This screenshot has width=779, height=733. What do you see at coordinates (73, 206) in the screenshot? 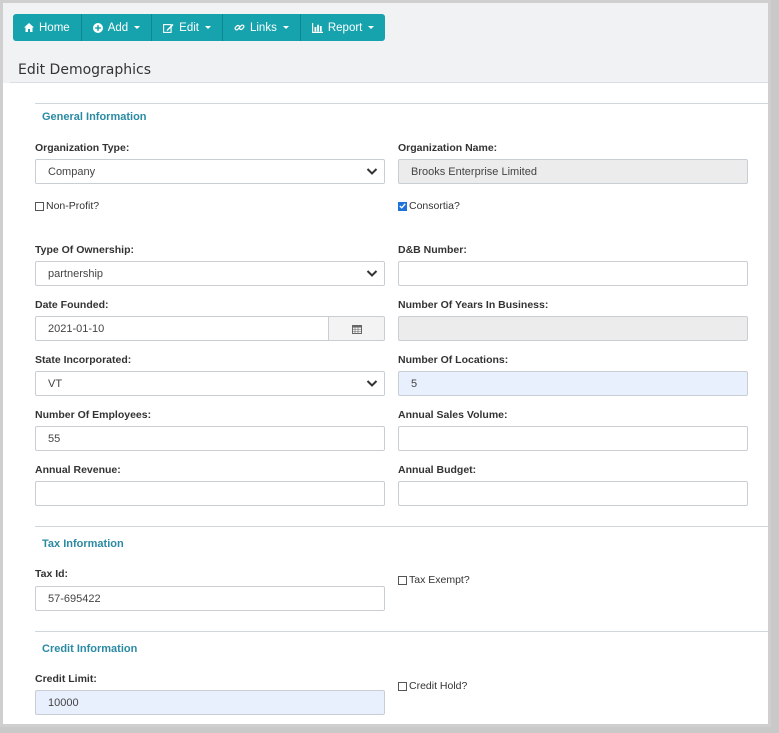
I see `non-profit-label: Non-Profit?` at bounding box center [73, 206].